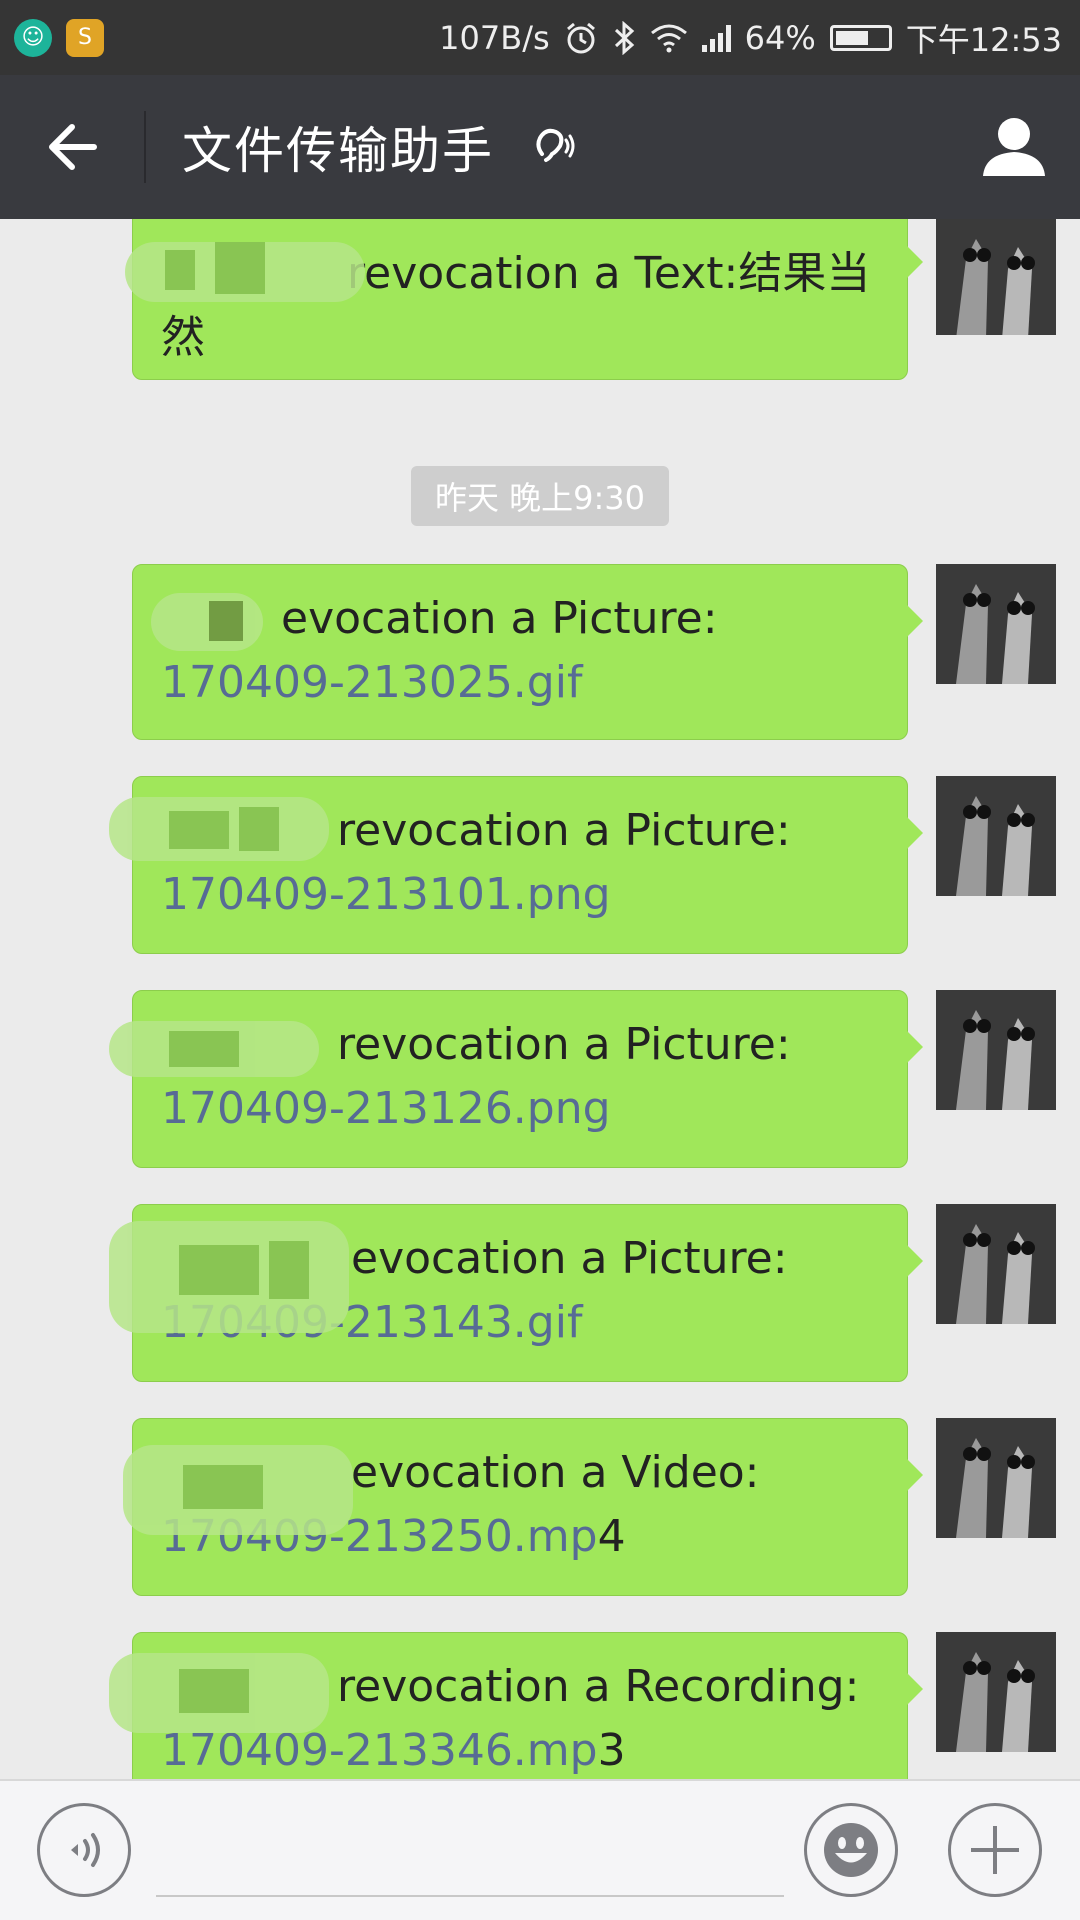 Image resolution: width=1080 pixels, height=1920 pixels. Describe the element at coordinates (470, 1849) in the screenshot. I see `message-input` at that location.